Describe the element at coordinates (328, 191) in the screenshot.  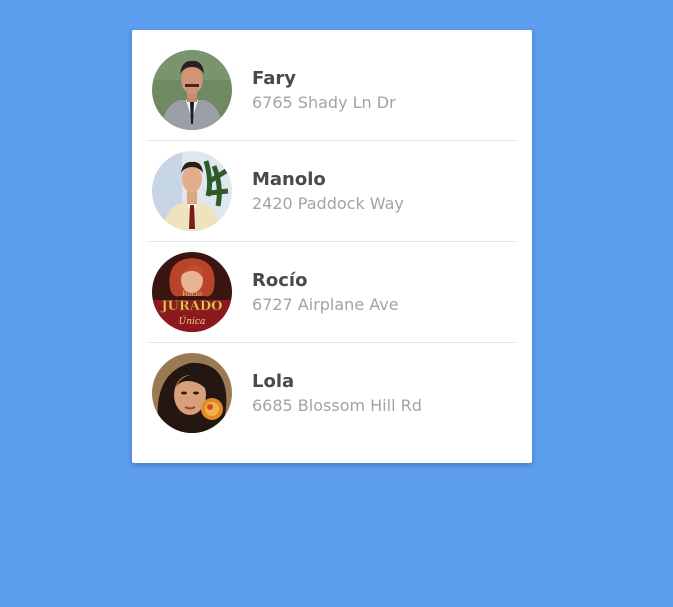
I see `contact-info: Manolo 2420 Paddock Way` at that location.